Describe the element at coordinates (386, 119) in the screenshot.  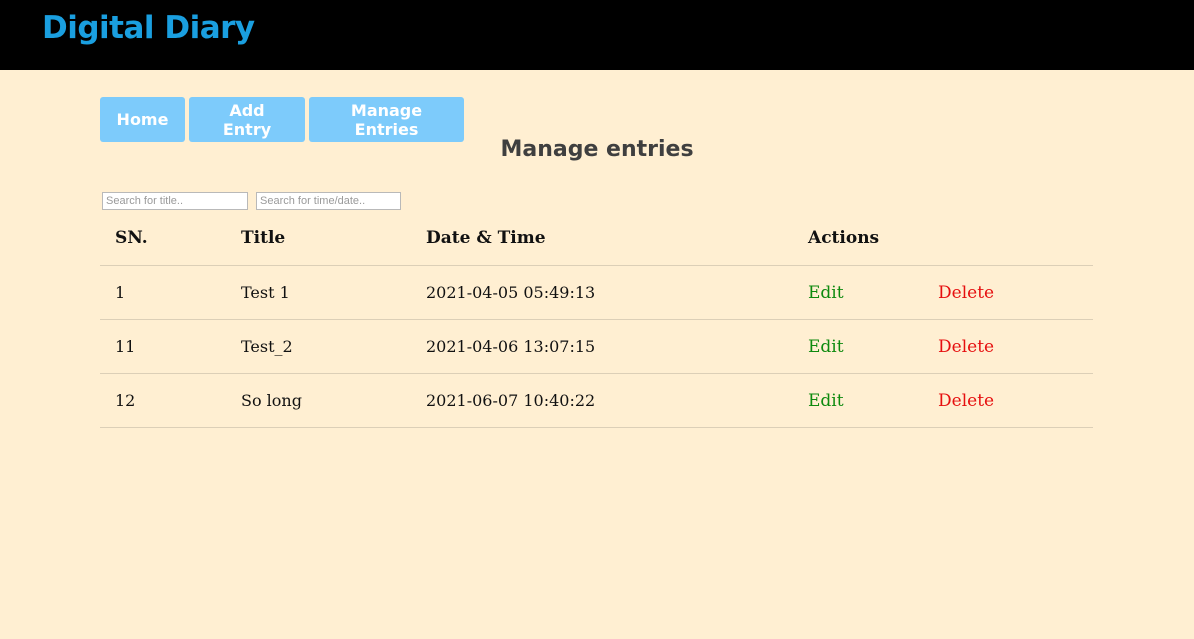
I see `nav-manage-entries-button: Manage Entries` at that location.